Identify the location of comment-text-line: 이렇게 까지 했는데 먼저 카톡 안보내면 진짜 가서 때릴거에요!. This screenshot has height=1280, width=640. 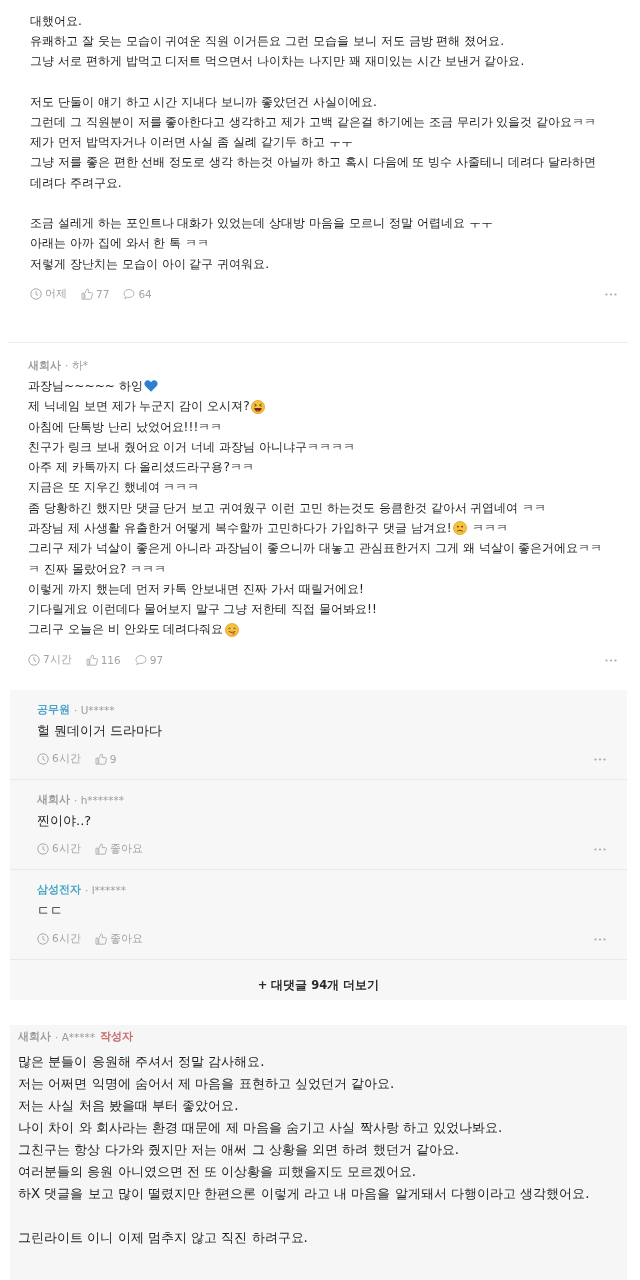
(196, 589).